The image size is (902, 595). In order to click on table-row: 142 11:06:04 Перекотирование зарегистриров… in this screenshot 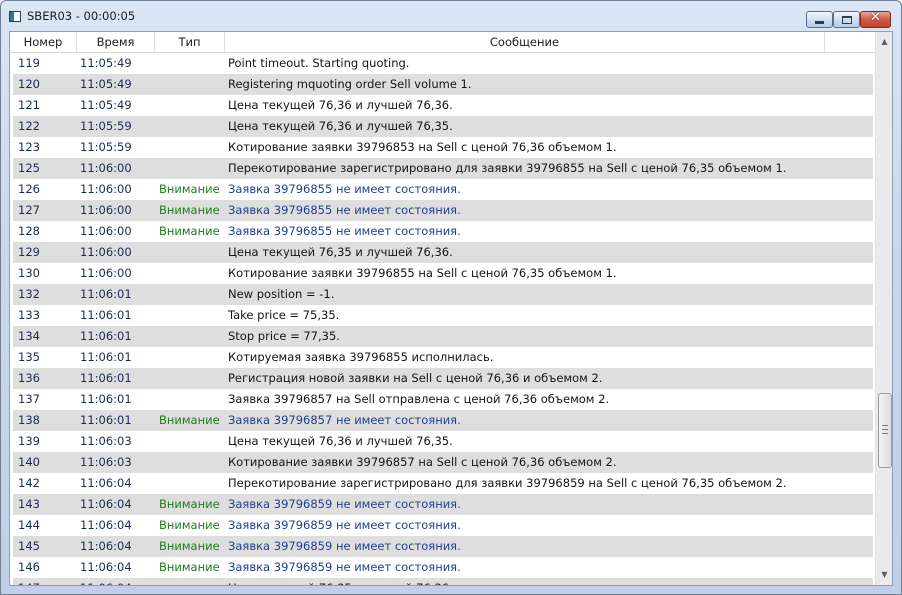, I will do `click(443, 483)`.